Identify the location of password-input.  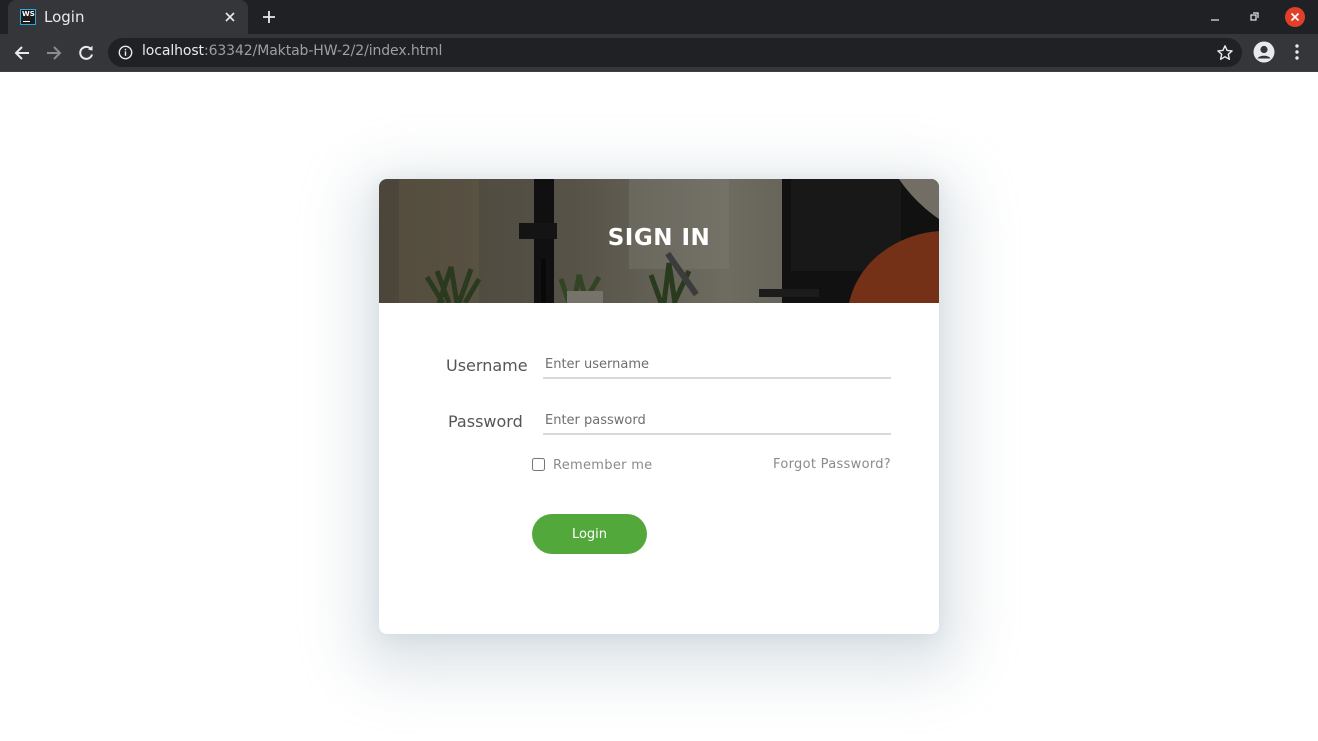
(717, 421).